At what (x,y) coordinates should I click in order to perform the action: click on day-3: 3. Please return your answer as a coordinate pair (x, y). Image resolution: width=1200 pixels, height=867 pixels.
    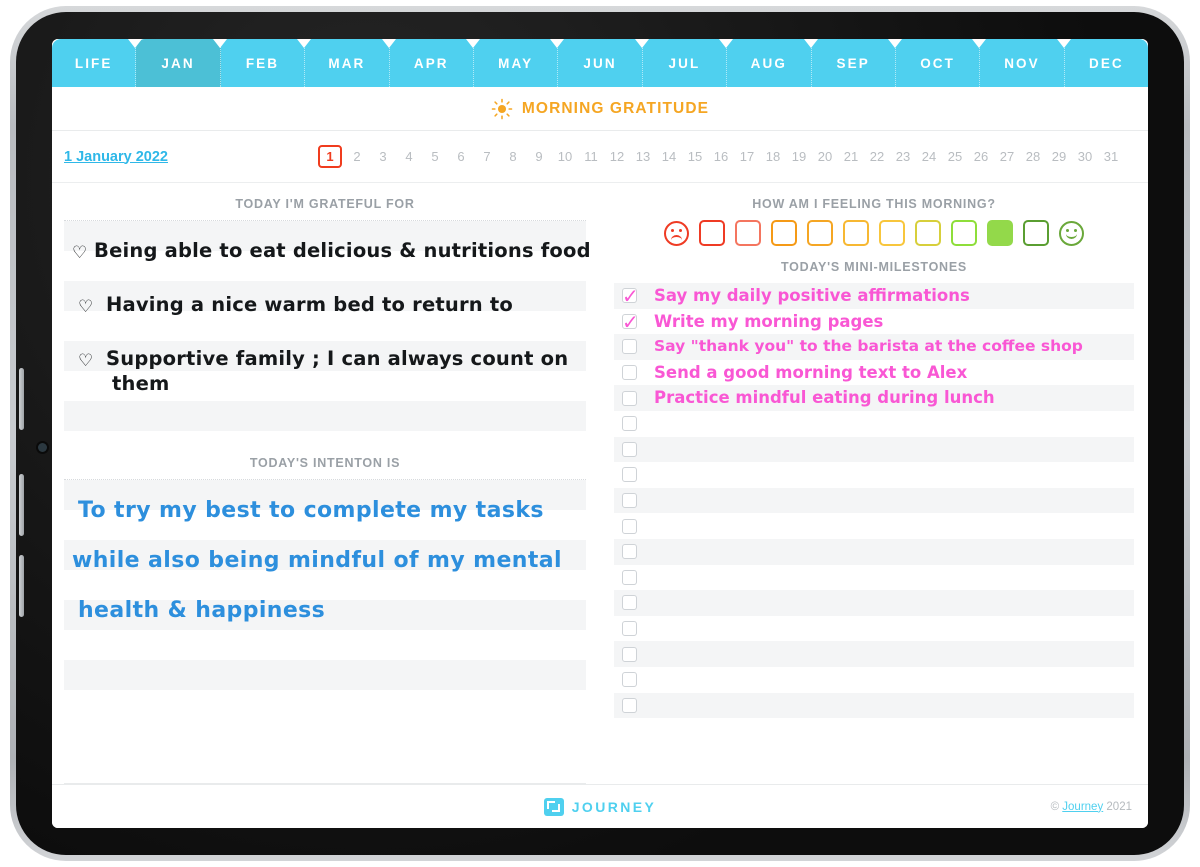
    Looking at the image, I should click on (383, 157).